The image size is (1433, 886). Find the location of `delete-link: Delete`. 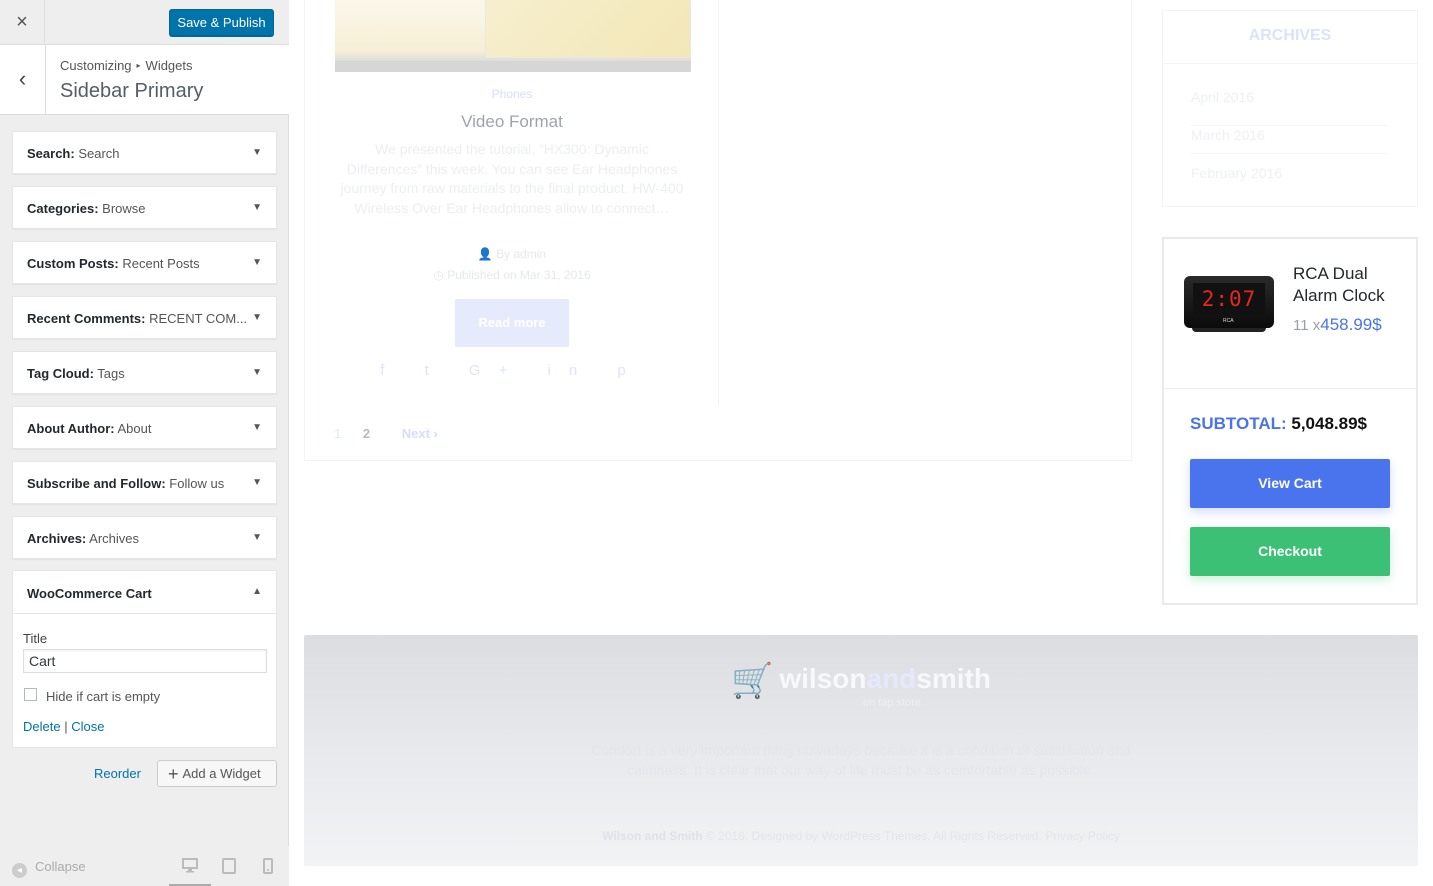

delete-link: Delete is located at coordinates (42, 726).